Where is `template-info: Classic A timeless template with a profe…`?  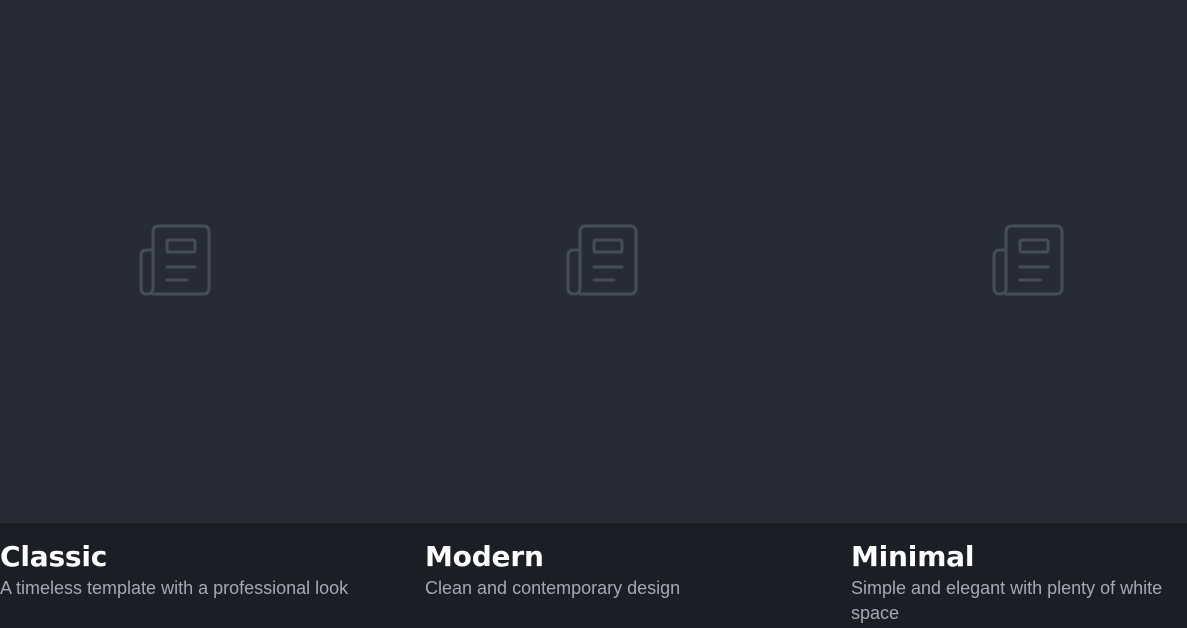 template-info: Classic A timeless template with a profe… is located at coordinates (186, 575).